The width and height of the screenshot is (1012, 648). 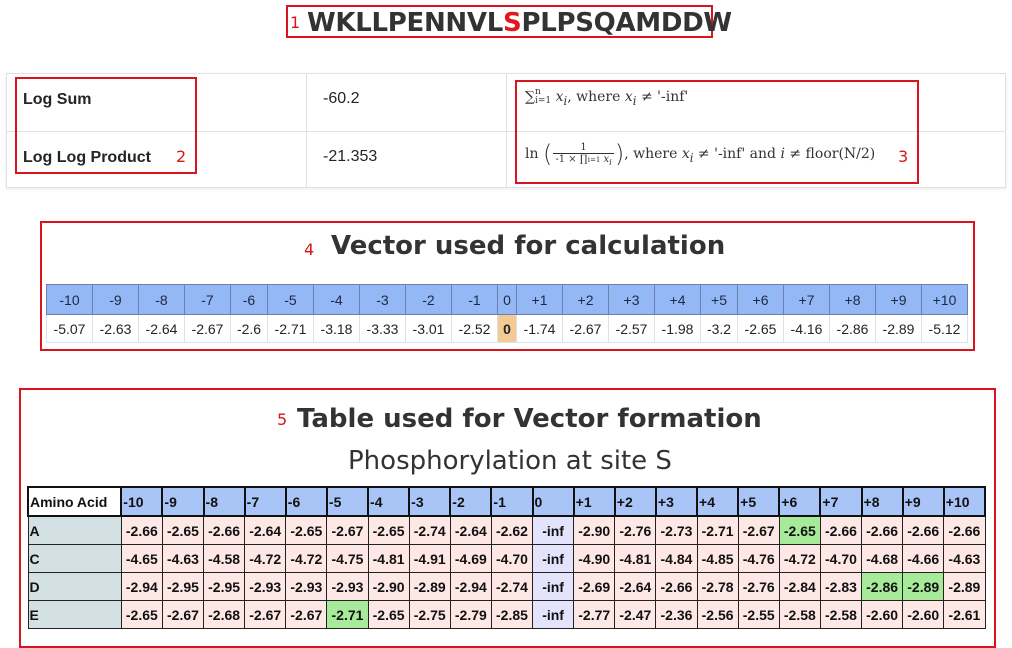 I want to click on vector-header-cell: -9, so click(x=115, y=299).